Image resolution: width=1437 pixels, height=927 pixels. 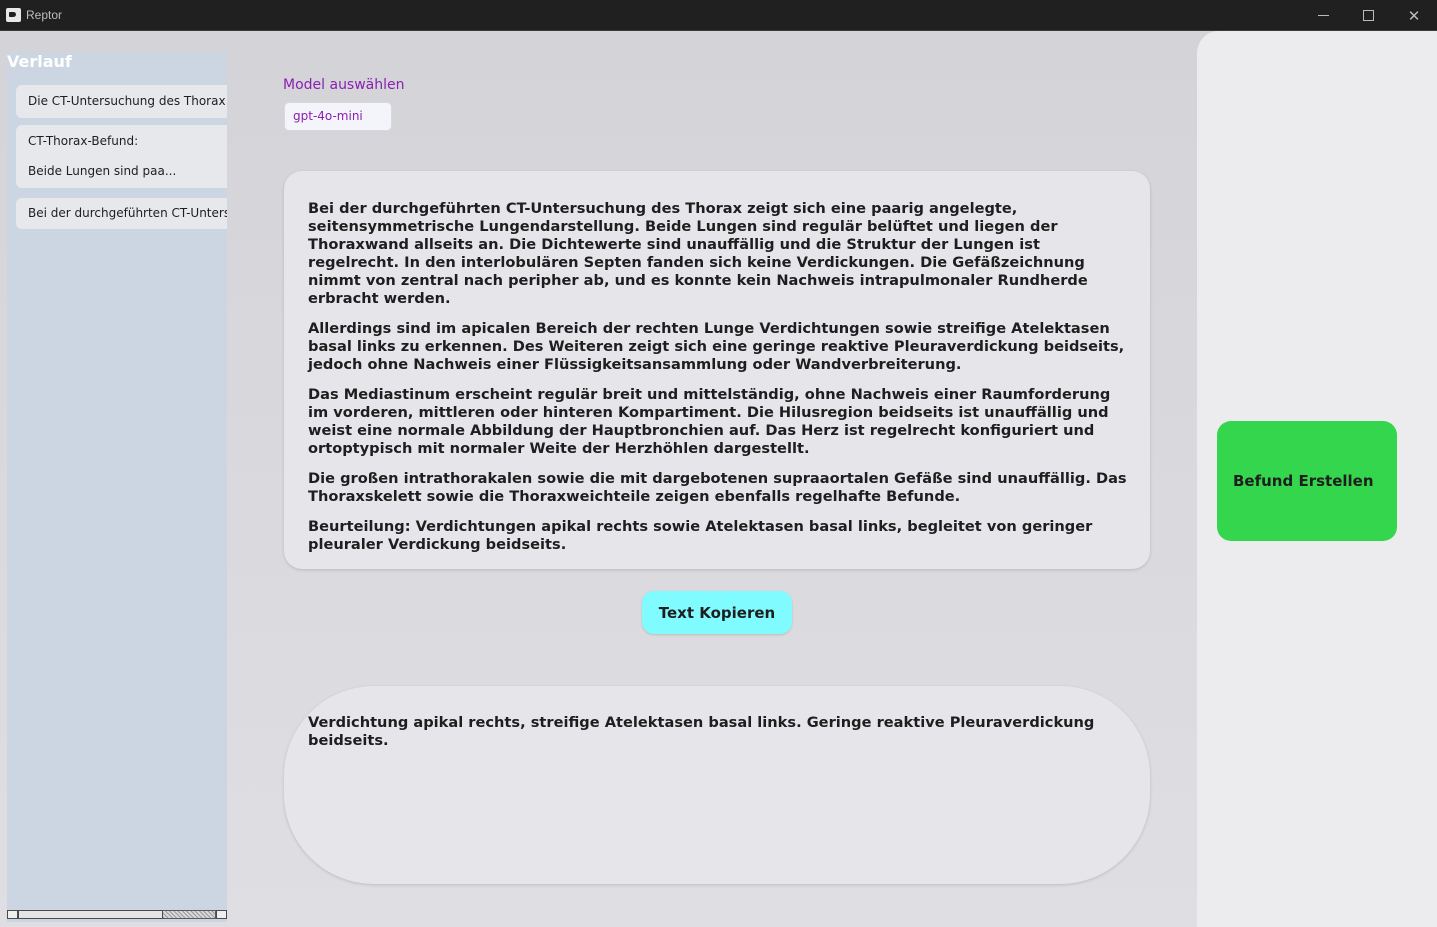 I want to click on maximize-icon, so click(x=1368, y=15).